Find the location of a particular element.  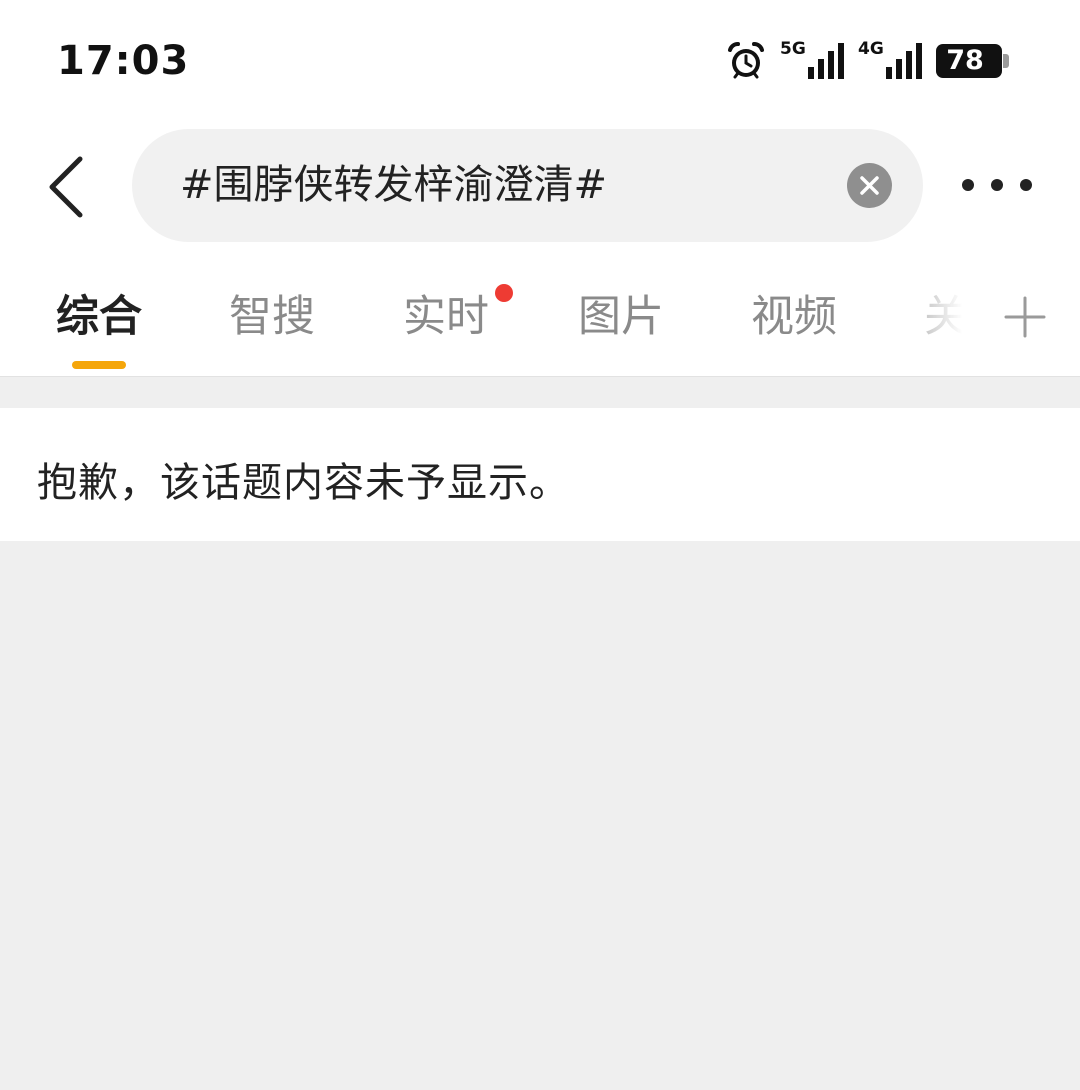

active-tab-indicator is located at coordinates (99, 365).